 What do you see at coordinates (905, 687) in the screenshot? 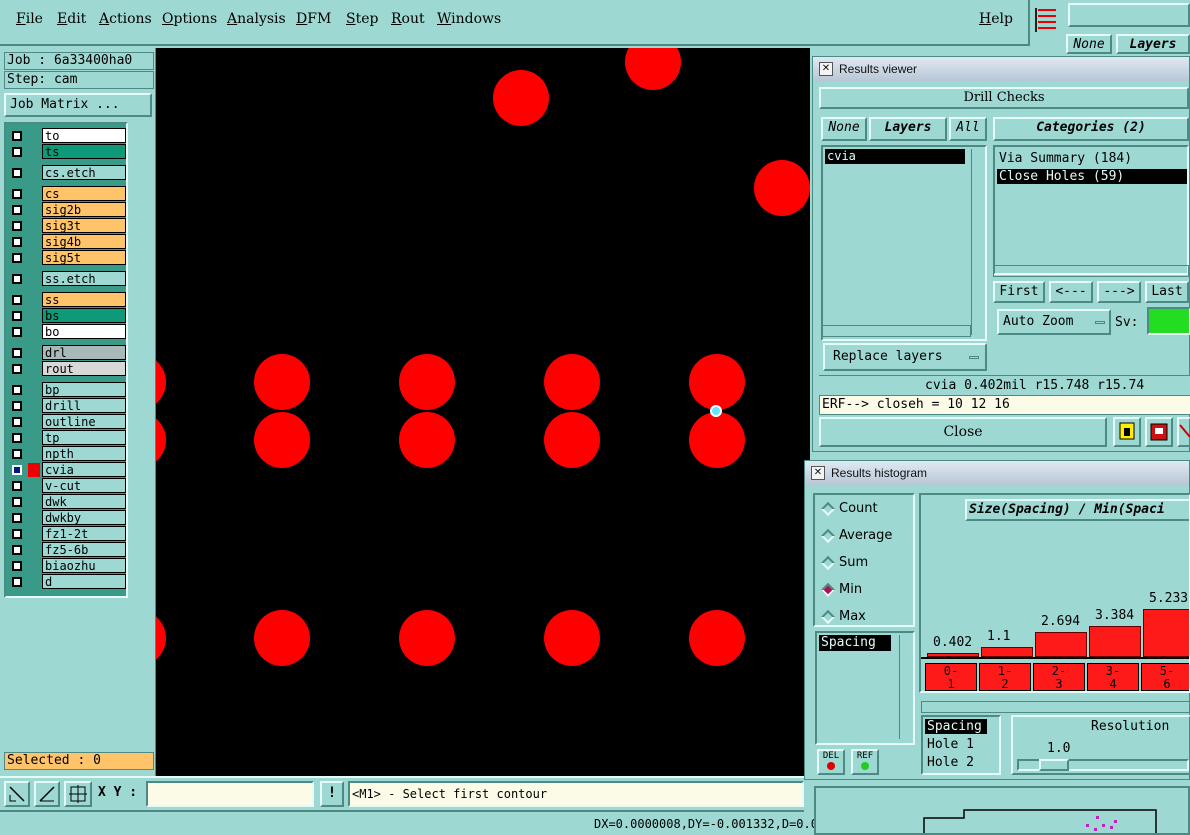
I see `item-list-scrollbar` at bounding box center [905, 687].